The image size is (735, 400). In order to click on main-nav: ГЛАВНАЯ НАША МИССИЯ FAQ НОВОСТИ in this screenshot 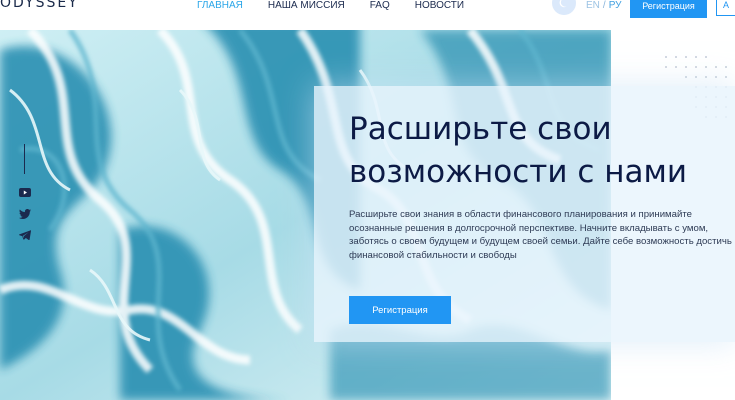, I will do `click(343, 7)`.